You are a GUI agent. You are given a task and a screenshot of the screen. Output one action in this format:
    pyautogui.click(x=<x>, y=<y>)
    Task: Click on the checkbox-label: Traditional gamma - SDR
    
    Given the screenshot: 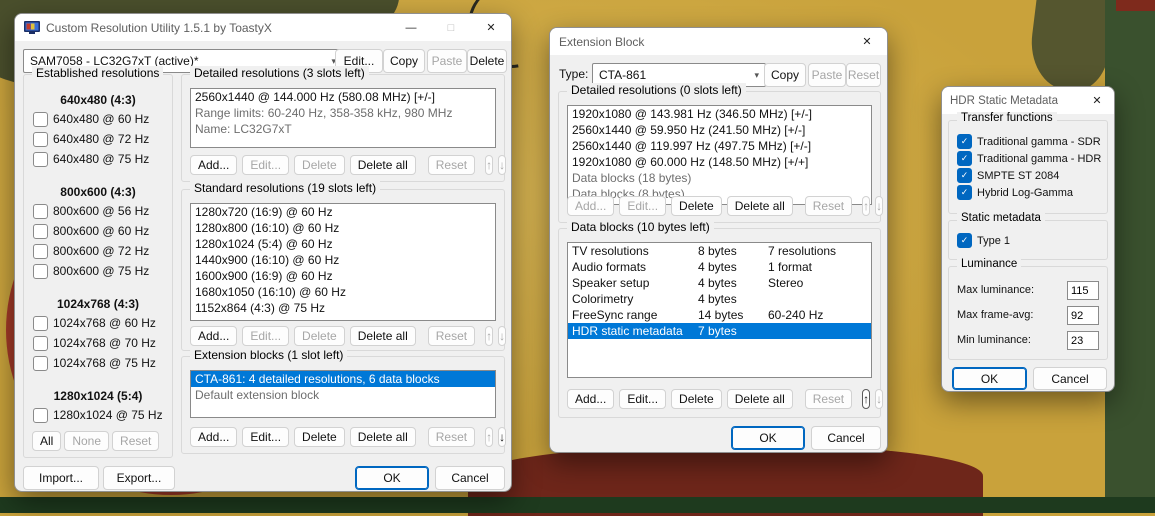 What is the action you would take?
    pyautogui.click(x=1039, y=141)
    